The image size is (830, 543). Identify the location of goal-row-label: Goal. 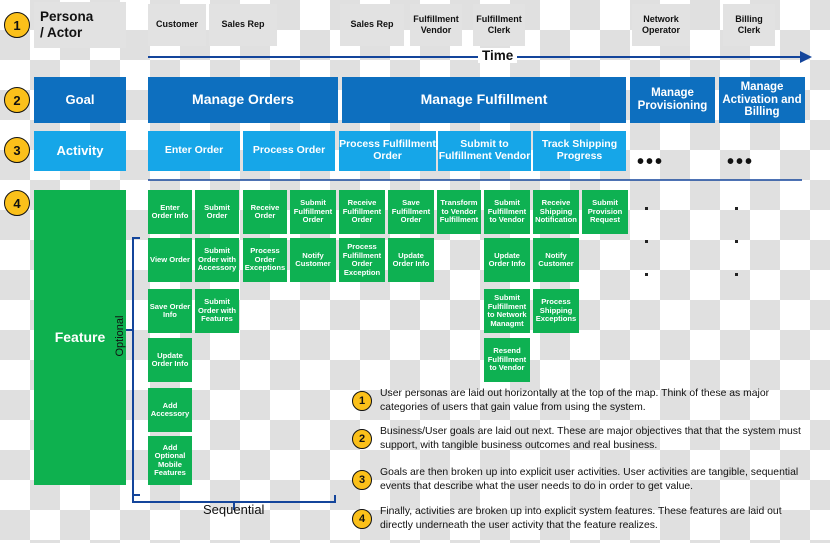
(80, 100).